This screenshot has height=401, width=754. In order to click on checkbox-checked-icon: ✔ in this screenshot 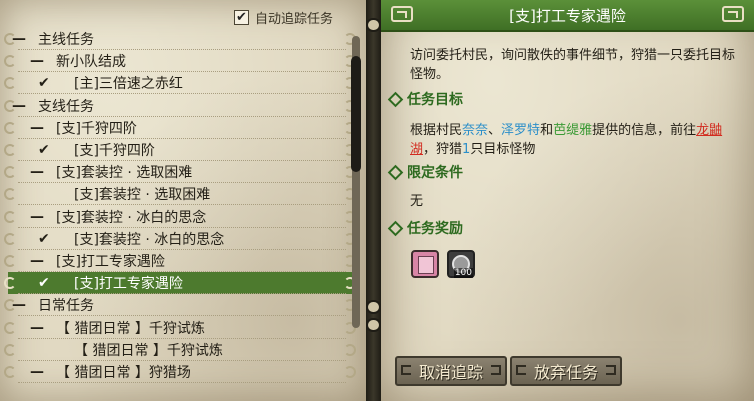, I will do `click(241, 17)`.